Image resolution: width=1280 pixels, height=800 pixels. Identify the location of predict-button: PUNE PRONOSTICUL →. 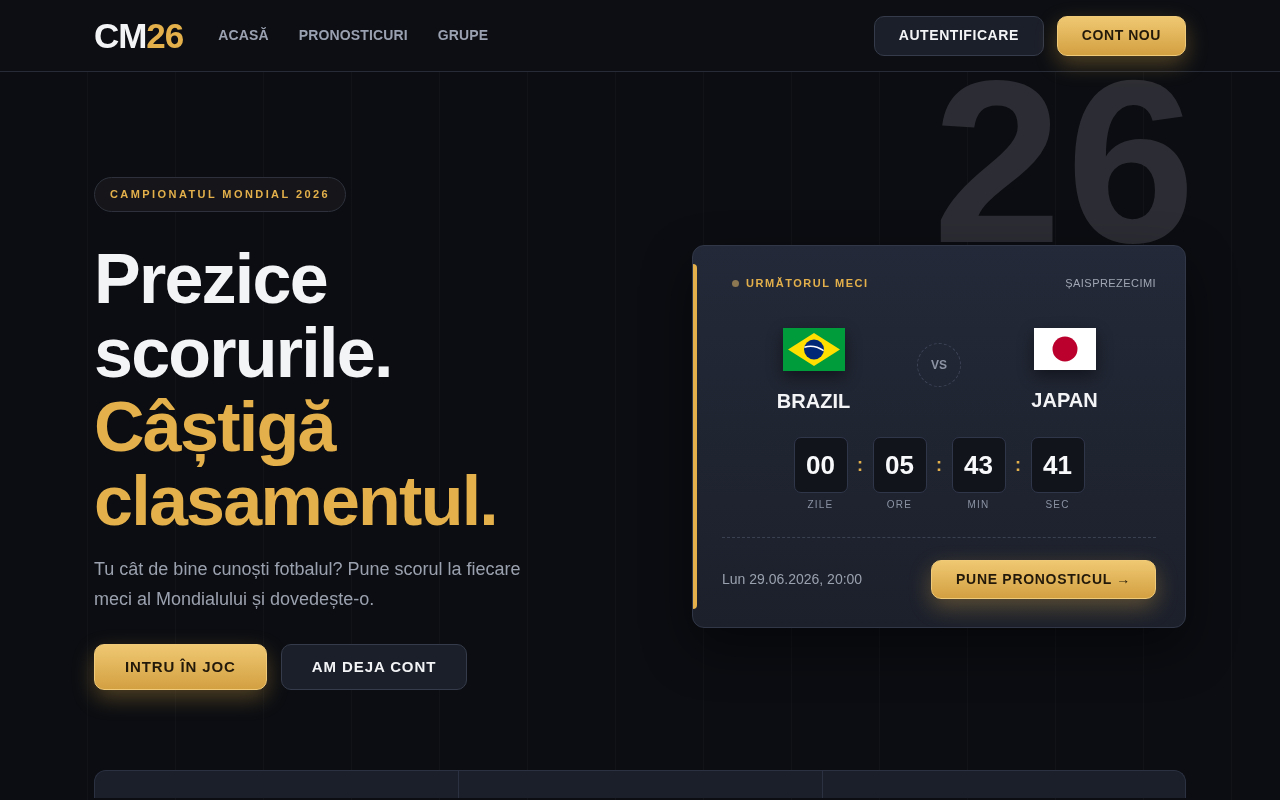
(1043, 579).